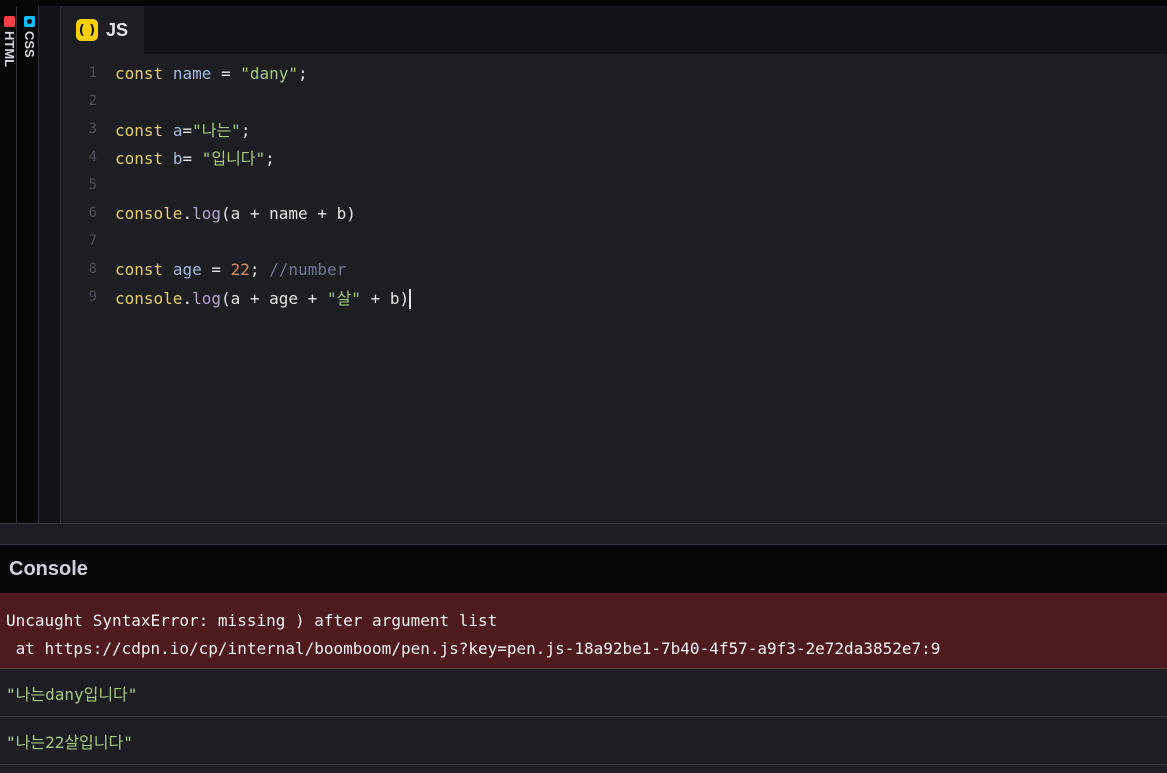 This screenshot has width=1167, height=773. Describe the element at coordinates (9, 49) in the screenshot. I see `html-tab-label: HTML` at that location.